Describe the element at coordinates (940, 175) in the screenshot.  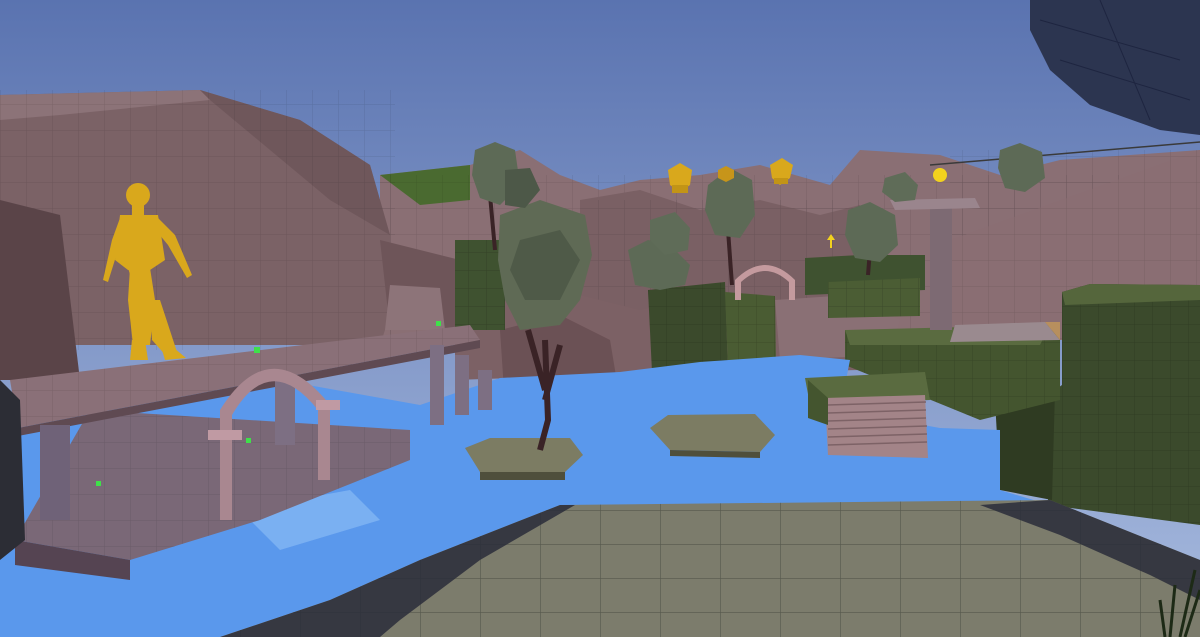
I see `yellow-orb` at that location.